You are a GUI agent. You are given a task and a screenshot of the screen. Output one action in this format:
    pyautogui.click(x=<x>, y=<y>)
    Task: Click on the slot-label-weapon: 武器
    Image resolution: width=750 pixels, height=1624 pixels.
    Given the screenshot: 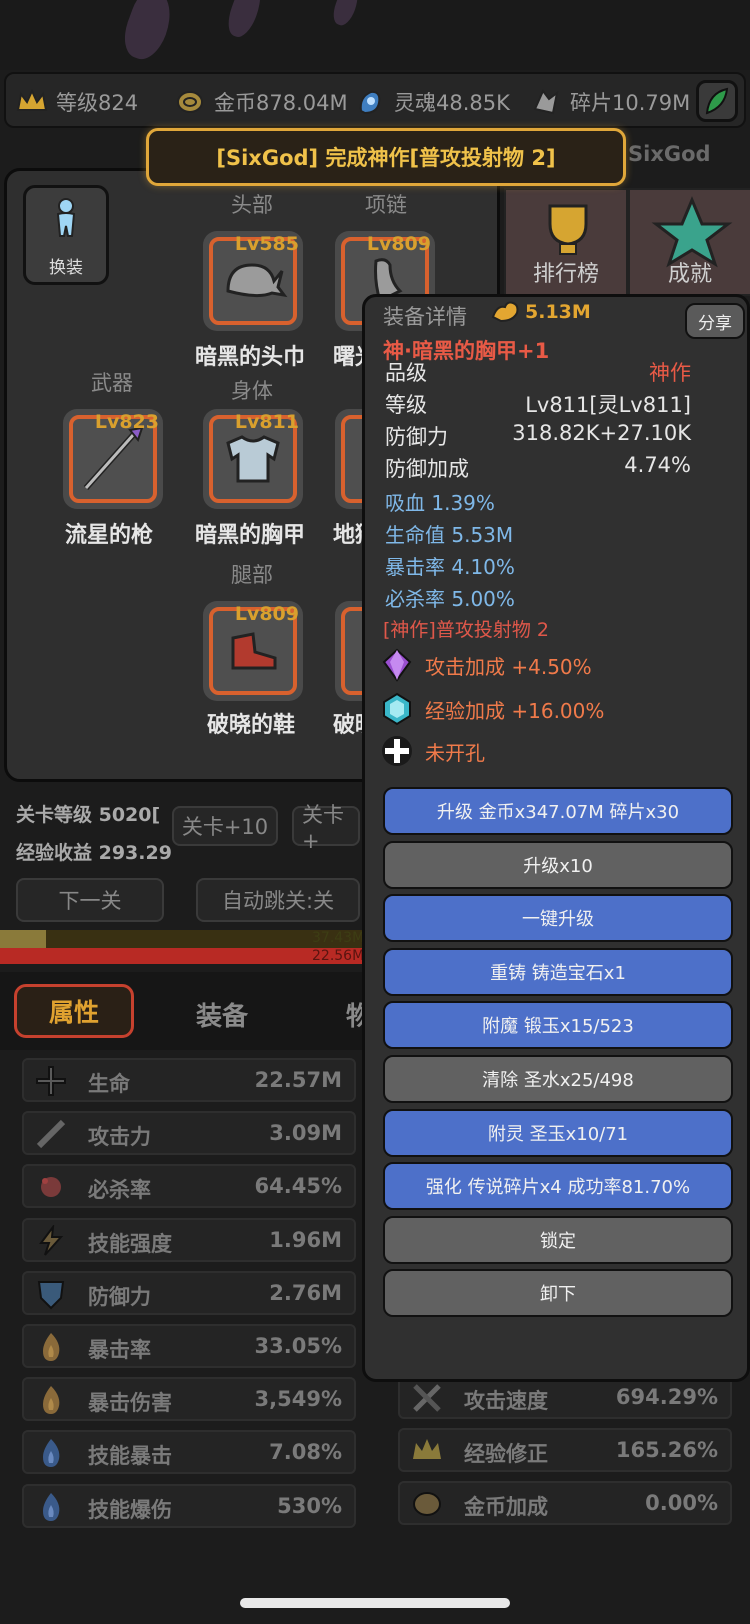 What is the action you would take?
    pyautogui.click(x=112, y=383)
    